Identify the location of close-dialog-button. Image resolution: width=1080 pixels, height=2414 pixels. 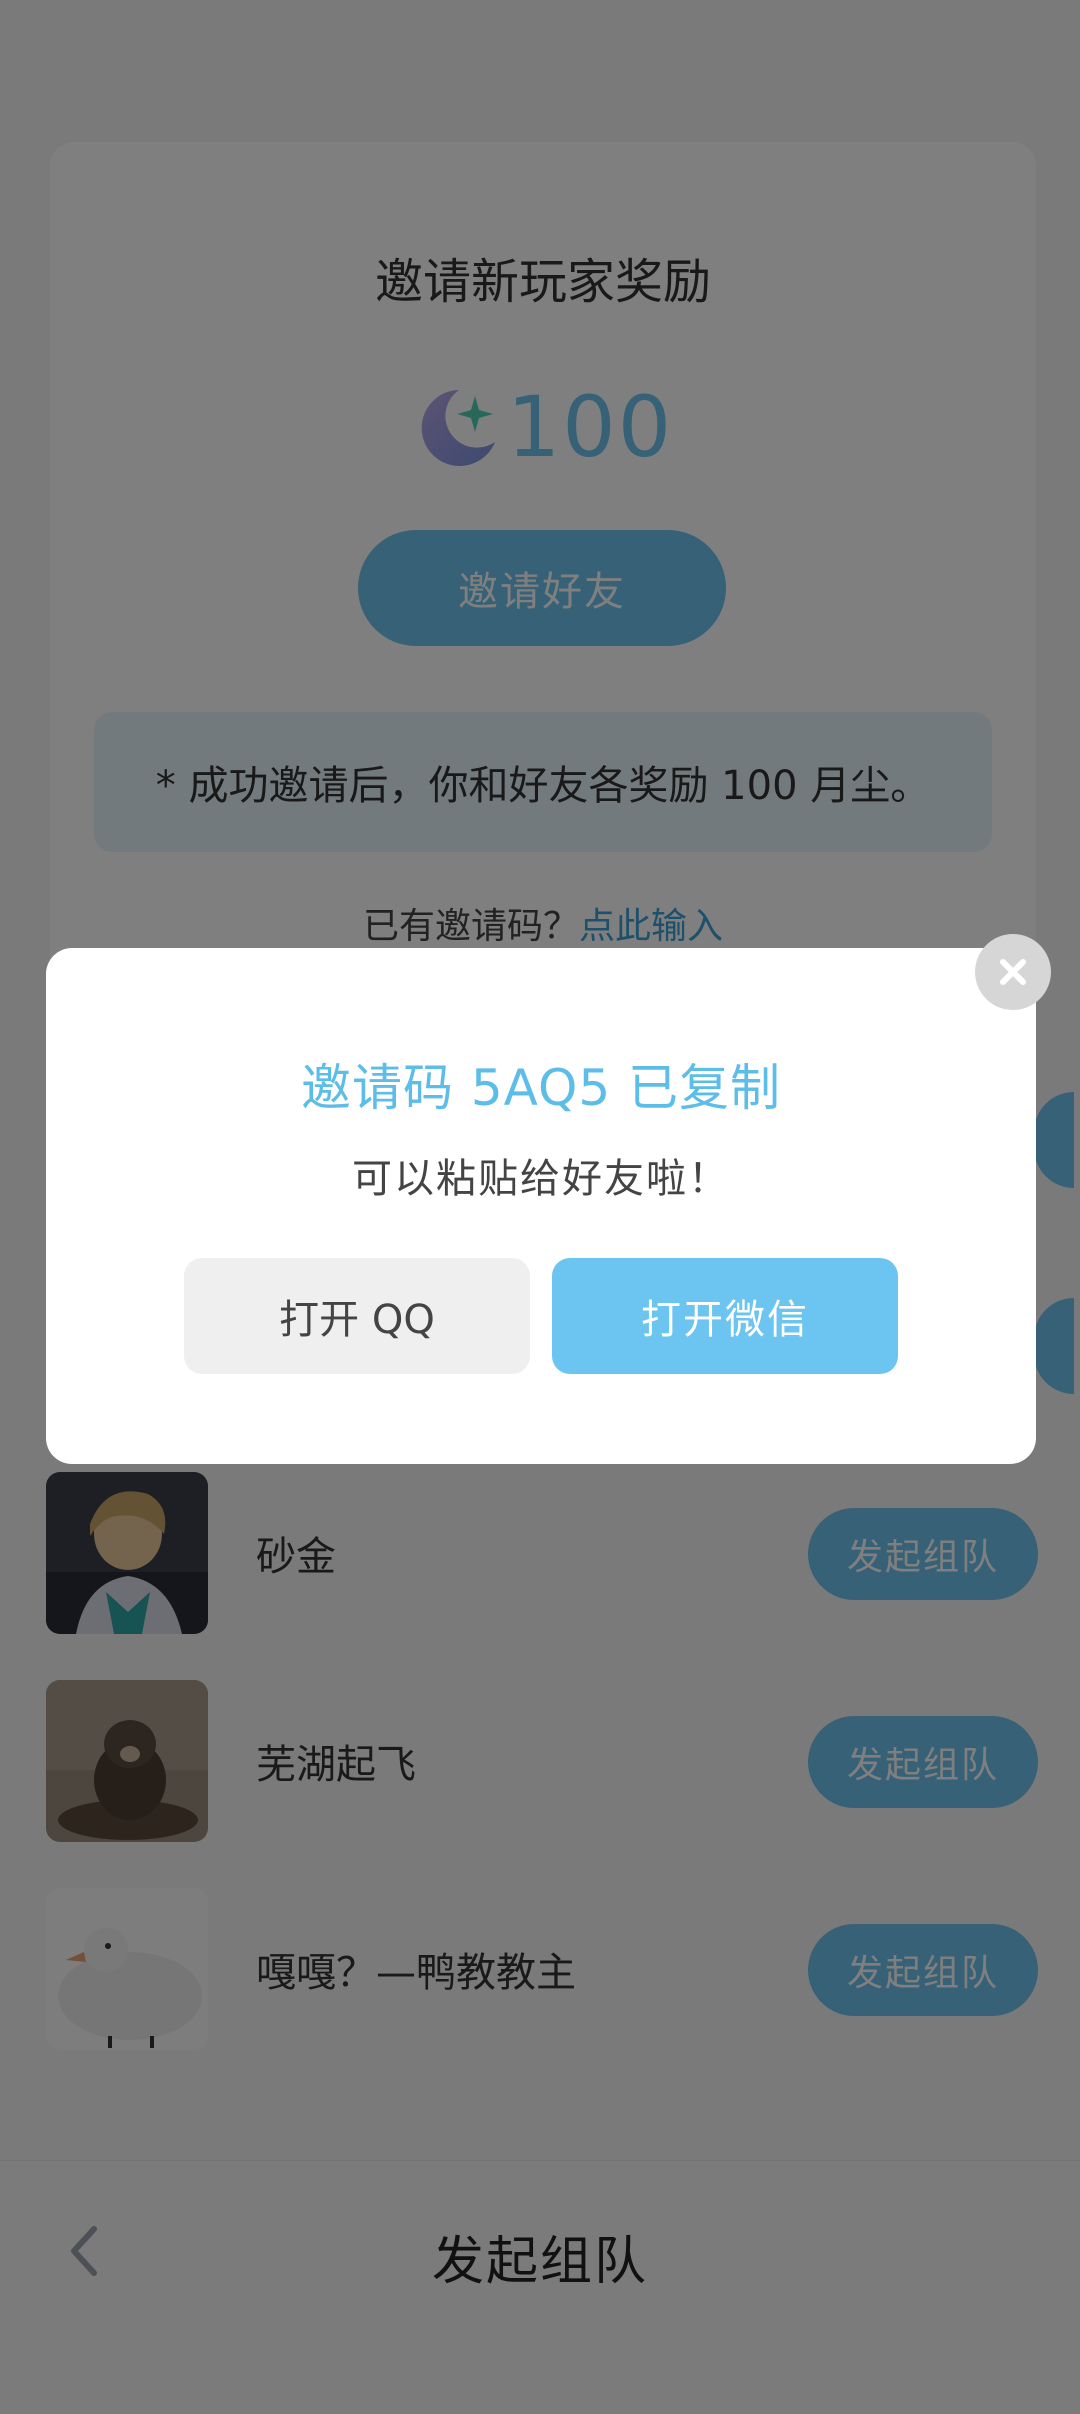
(1013, 972).